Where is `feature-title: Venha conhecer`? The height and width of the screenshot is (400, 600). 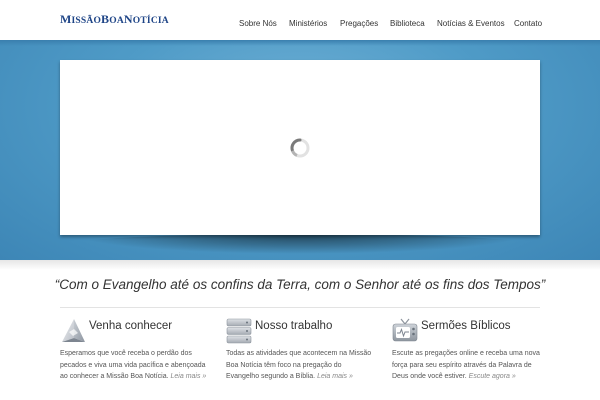
feature-title: Venha conhecer is located at coordinates (131, 326).